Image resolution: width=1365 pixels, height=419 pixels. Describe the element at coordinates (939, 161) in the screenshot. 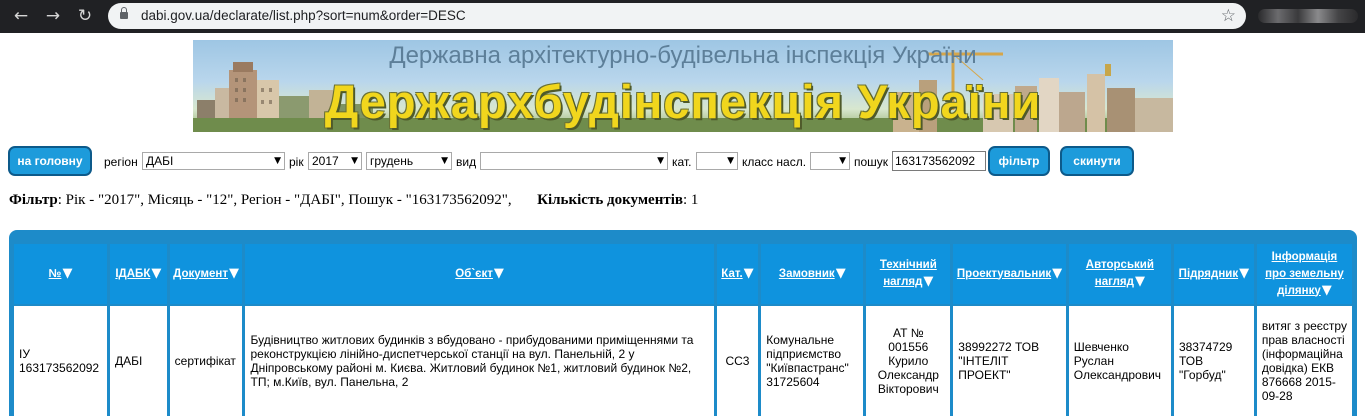

I see `search-input: 163173562092` at that location.